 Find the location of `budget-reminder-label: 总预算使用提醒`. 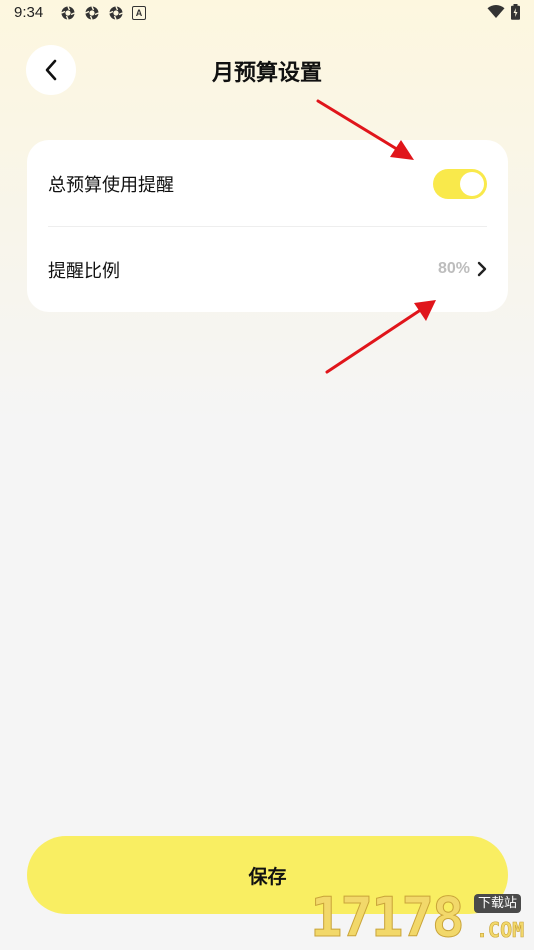

budget-reminder-label: 总预算使用提醒 is located at coordinates (111, 185).